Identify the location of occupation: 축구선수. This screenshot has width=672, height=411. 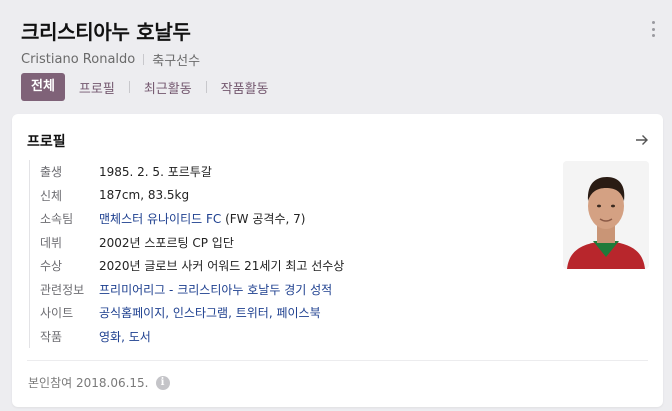
(176, 61).